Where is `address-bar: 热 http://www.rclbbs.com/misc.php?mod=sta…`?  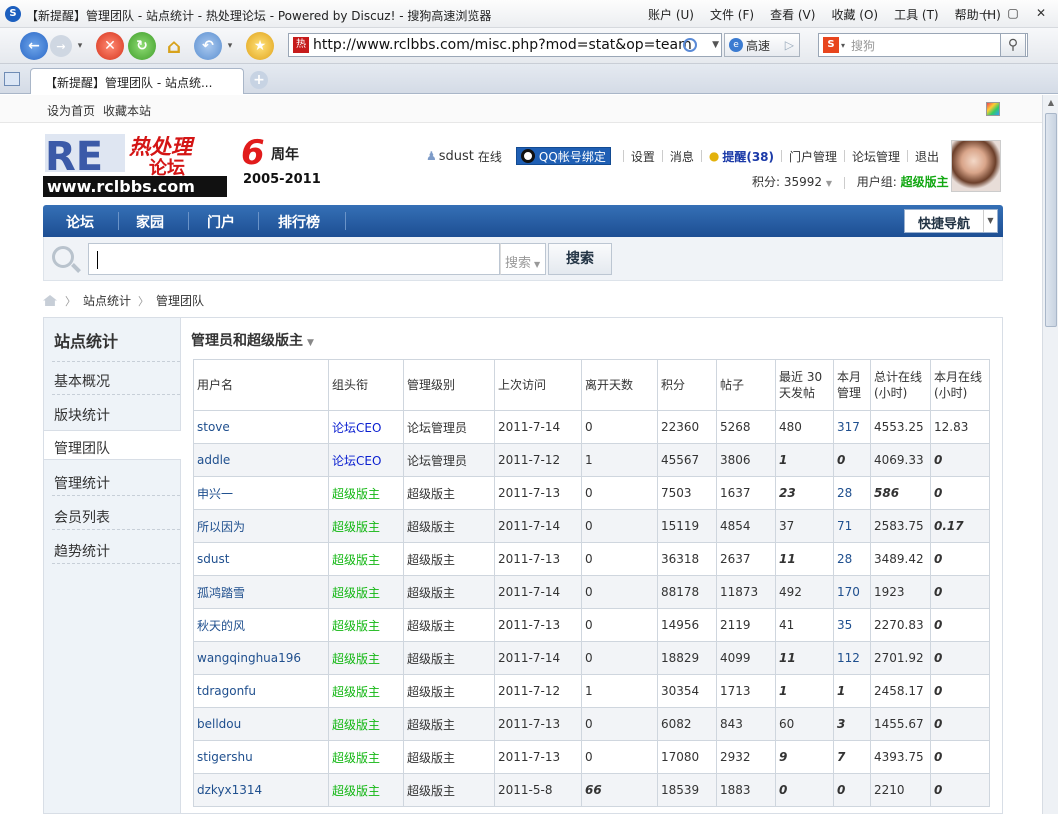
address-bar: 热 http://www.rclbbs.com/misc.php?mod=sta… is located at coordinates (505, 45).